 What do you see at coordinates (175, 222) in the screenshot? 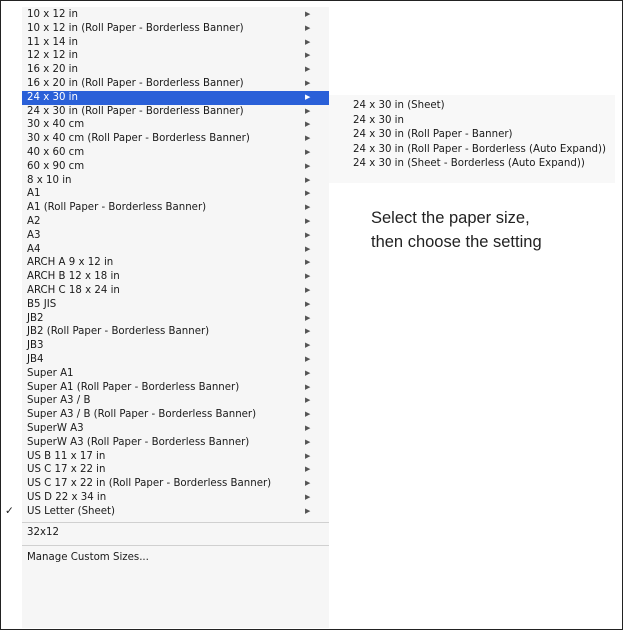
I see `menu-item: A2 ▶` at bounding box center [175, 222].